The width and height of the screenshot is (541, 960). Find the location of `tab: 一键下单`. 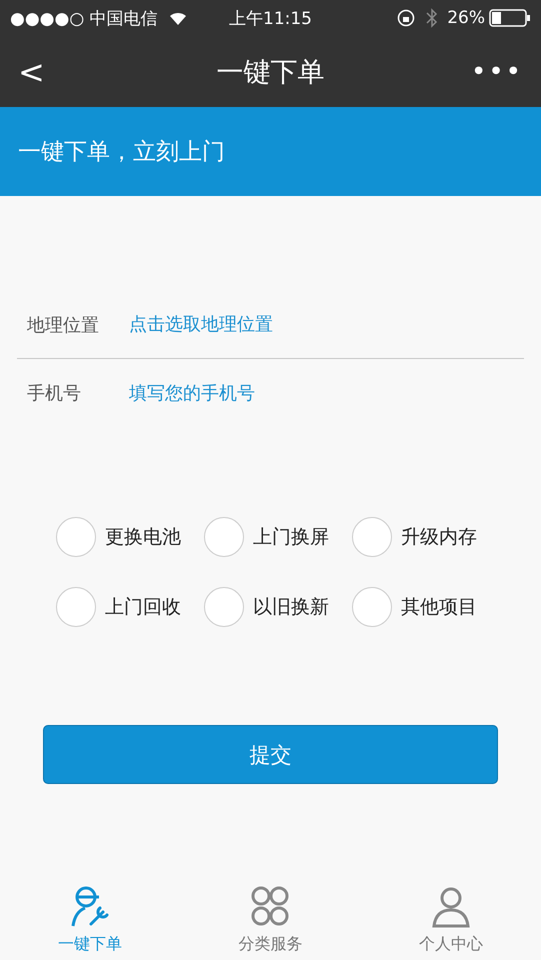

tab: 一键下单 is located at coordinates (90, 919).